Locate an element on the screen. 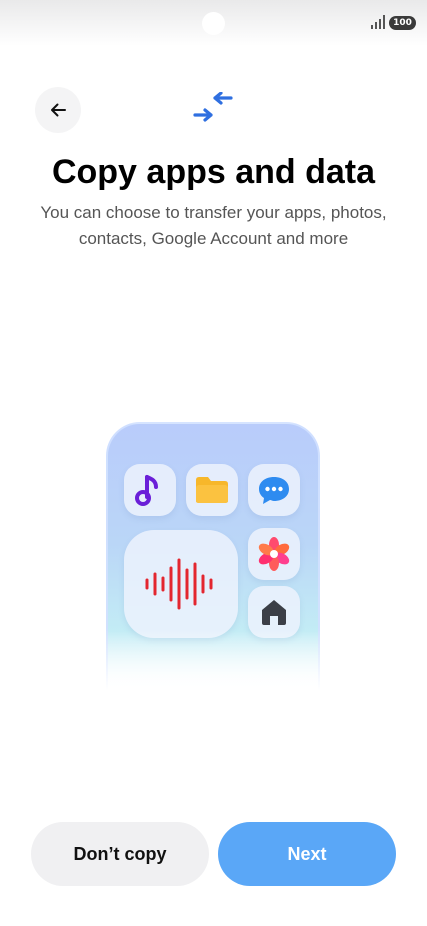 The width and height of the screenshot is (427, 926). battery-level: 100 is located at coordinates (402, 23).